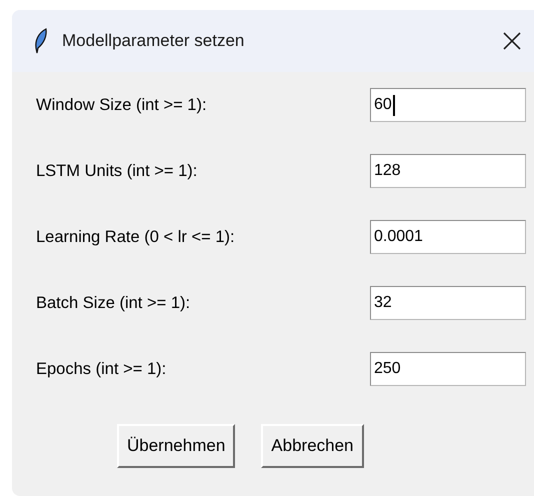 This screenshot has width=534, height=496. Describe the element at coordinates (512, 41) in the screenshot. I see `close-icon` at that location.